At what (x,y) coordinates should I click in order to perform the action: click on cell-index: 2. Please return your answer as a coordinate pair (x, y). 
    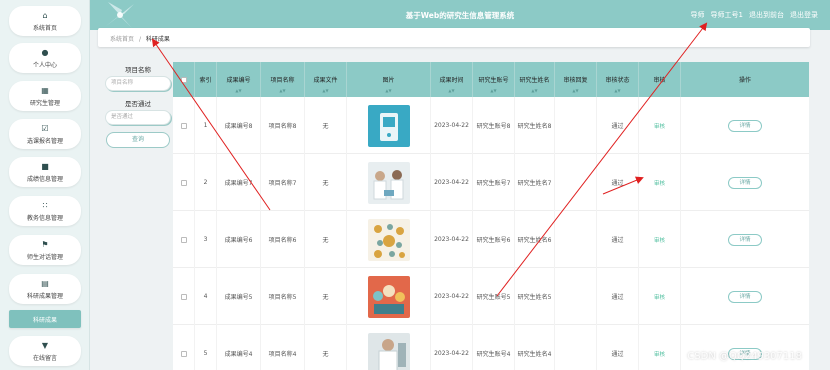
    Looking at the image, I should click on (206, 182).